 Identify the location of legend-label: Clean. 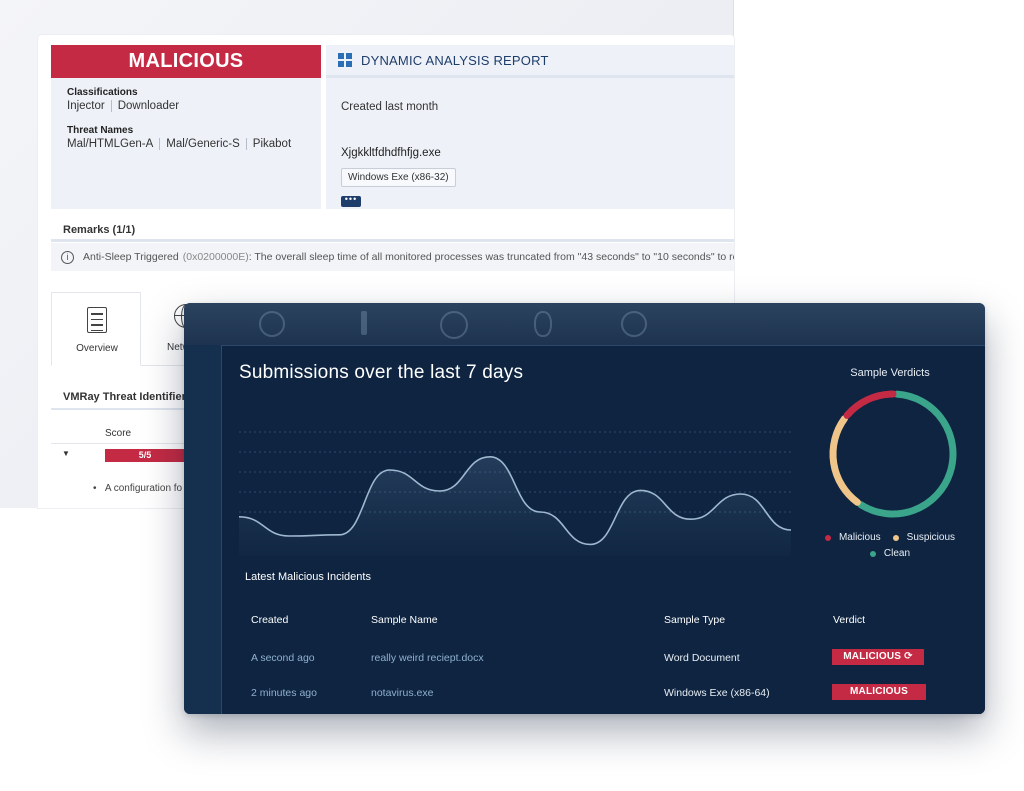
(897, 553).